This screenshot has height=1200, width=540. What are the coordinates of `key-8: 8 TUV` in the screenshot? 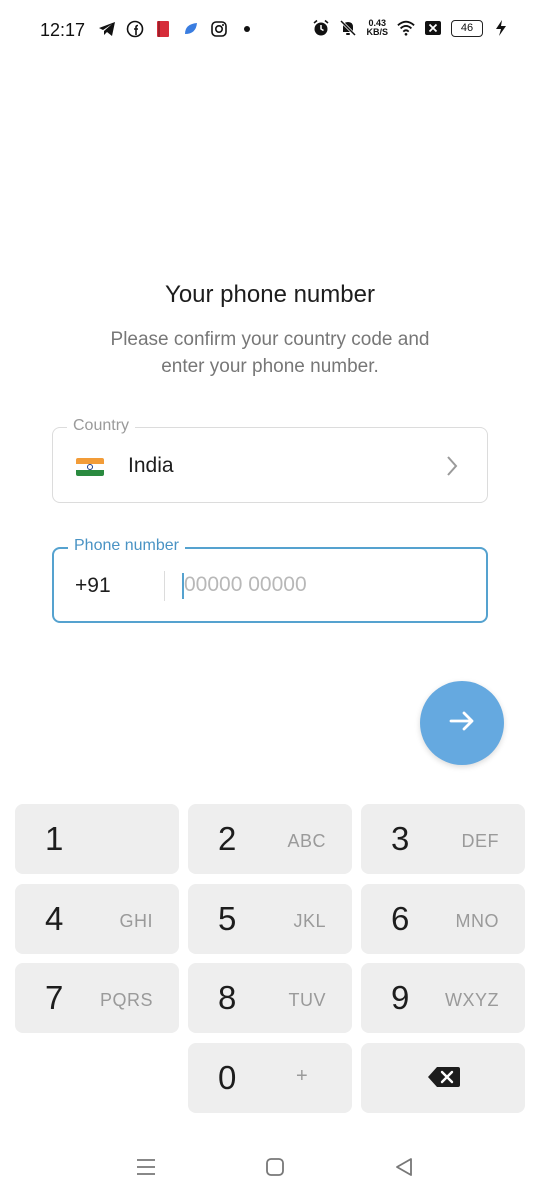 It's located at (270, 998).